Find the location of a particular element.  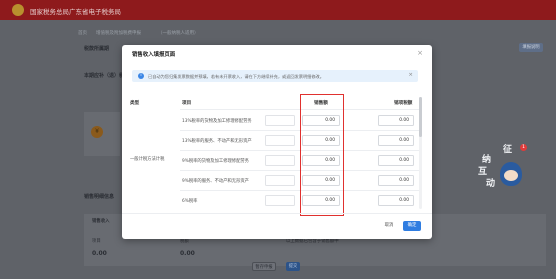

current-tax-label: 本期应补（退）税 is located at coordinates (104, 76).